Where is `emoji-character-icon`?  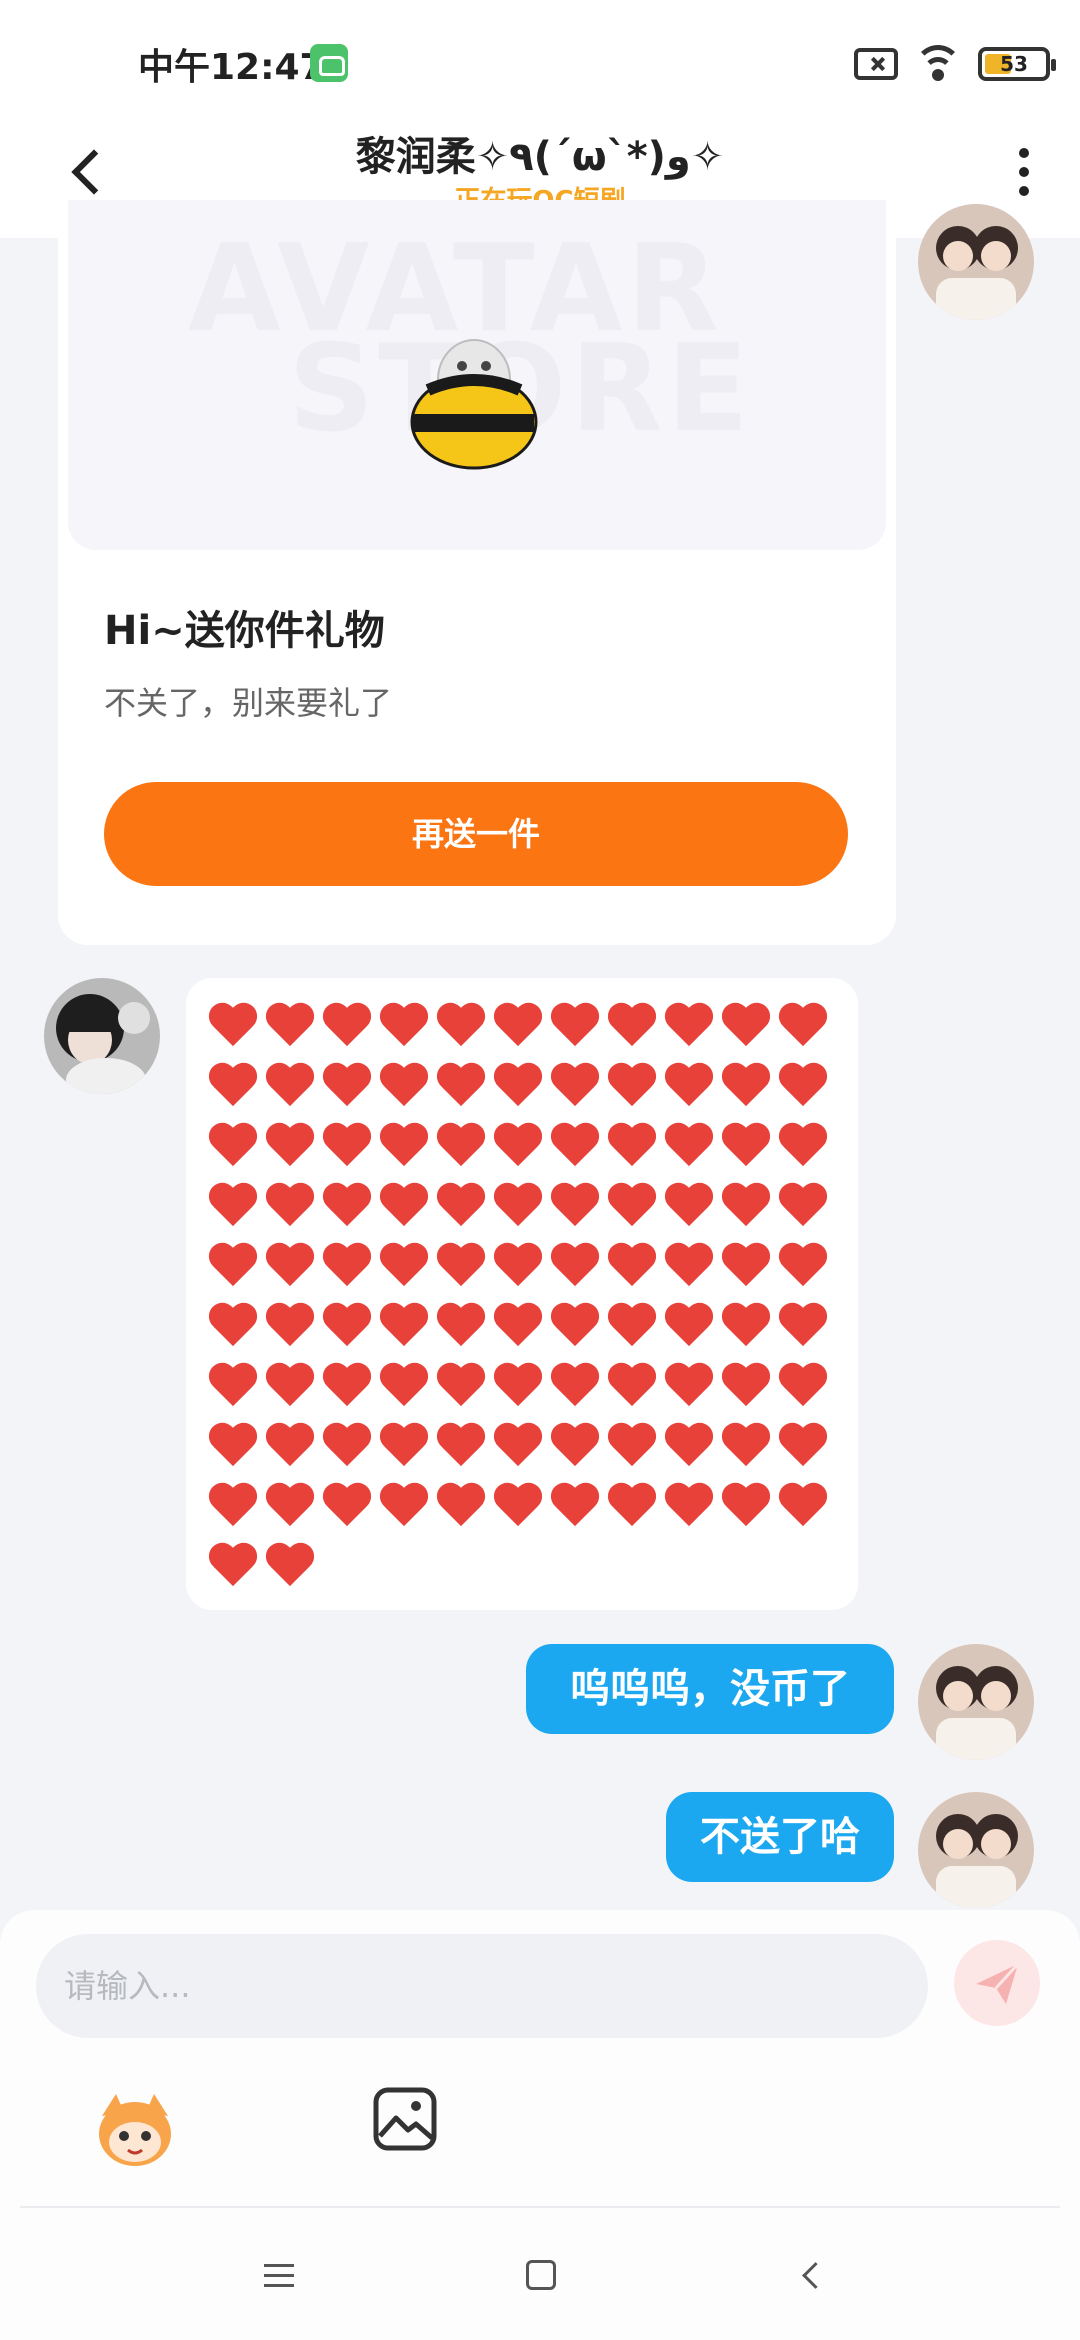
emoji-character-icon is located at coordinates (135, 2128).